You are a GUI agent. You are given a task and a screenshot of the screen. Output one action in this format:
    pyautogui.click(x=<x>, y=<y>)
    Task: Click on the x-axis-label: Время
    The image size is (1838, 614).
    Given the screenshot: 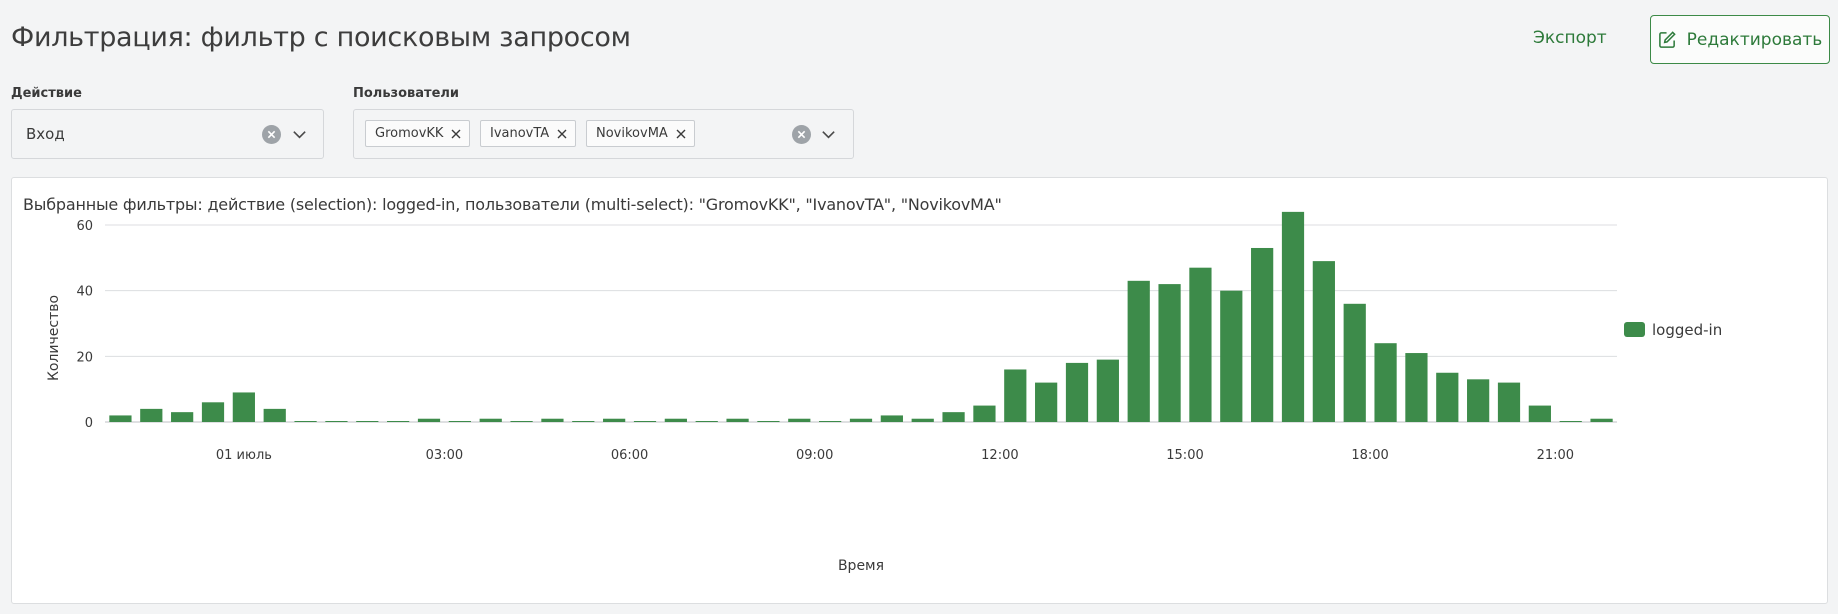 What is the action you would take?
    pyautogui.click(x=861, y=566)
    